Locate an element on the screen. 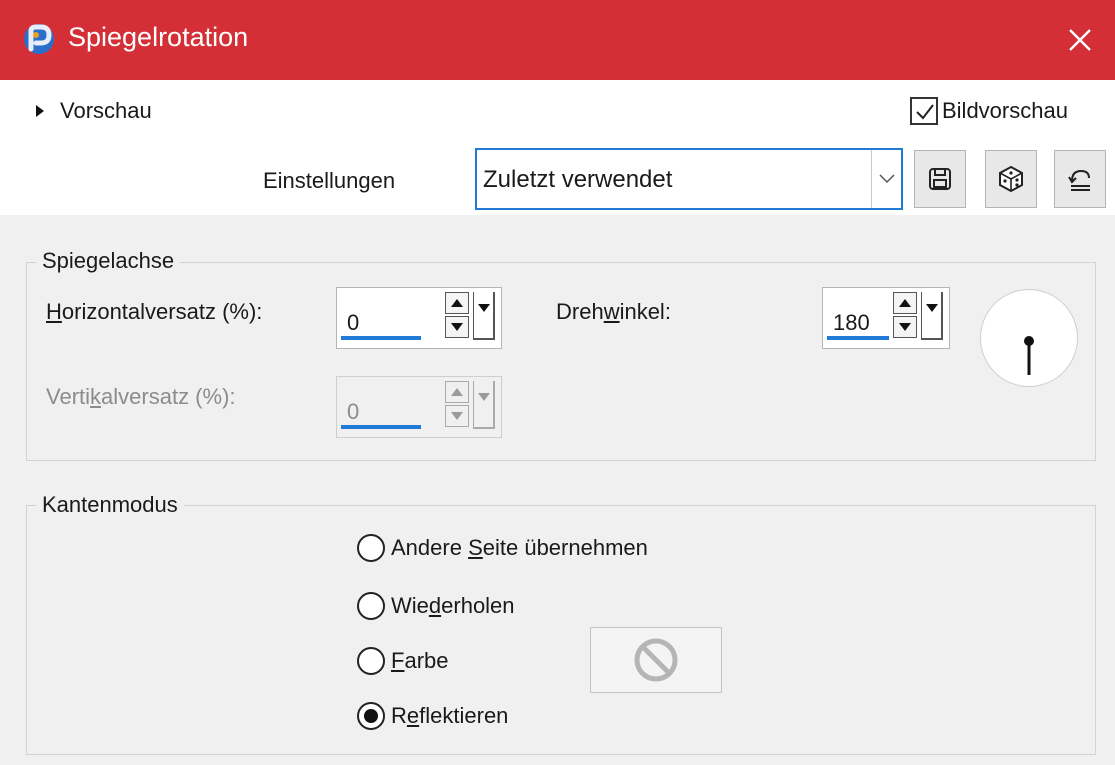  checkmark-icon is located at coordinates (925, 112).